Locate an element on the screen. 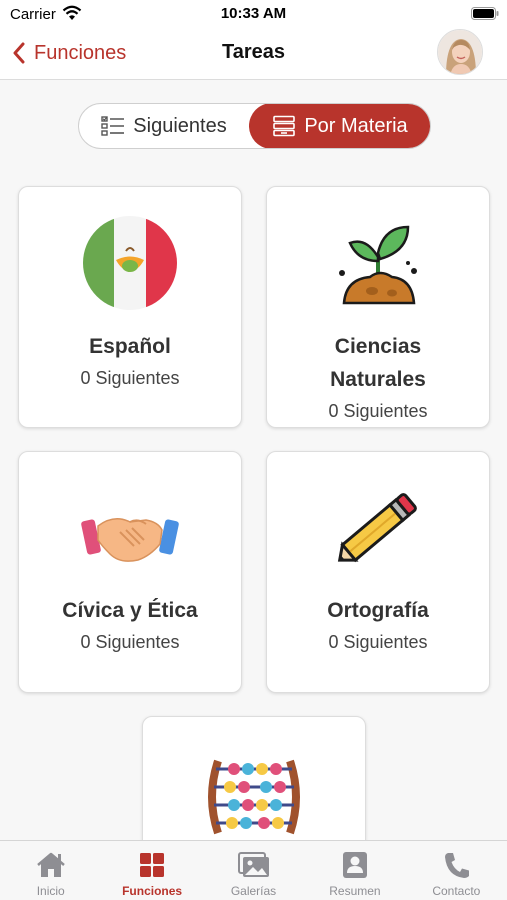  tab-inicio: Inicio is located at coordinates (50, 870).